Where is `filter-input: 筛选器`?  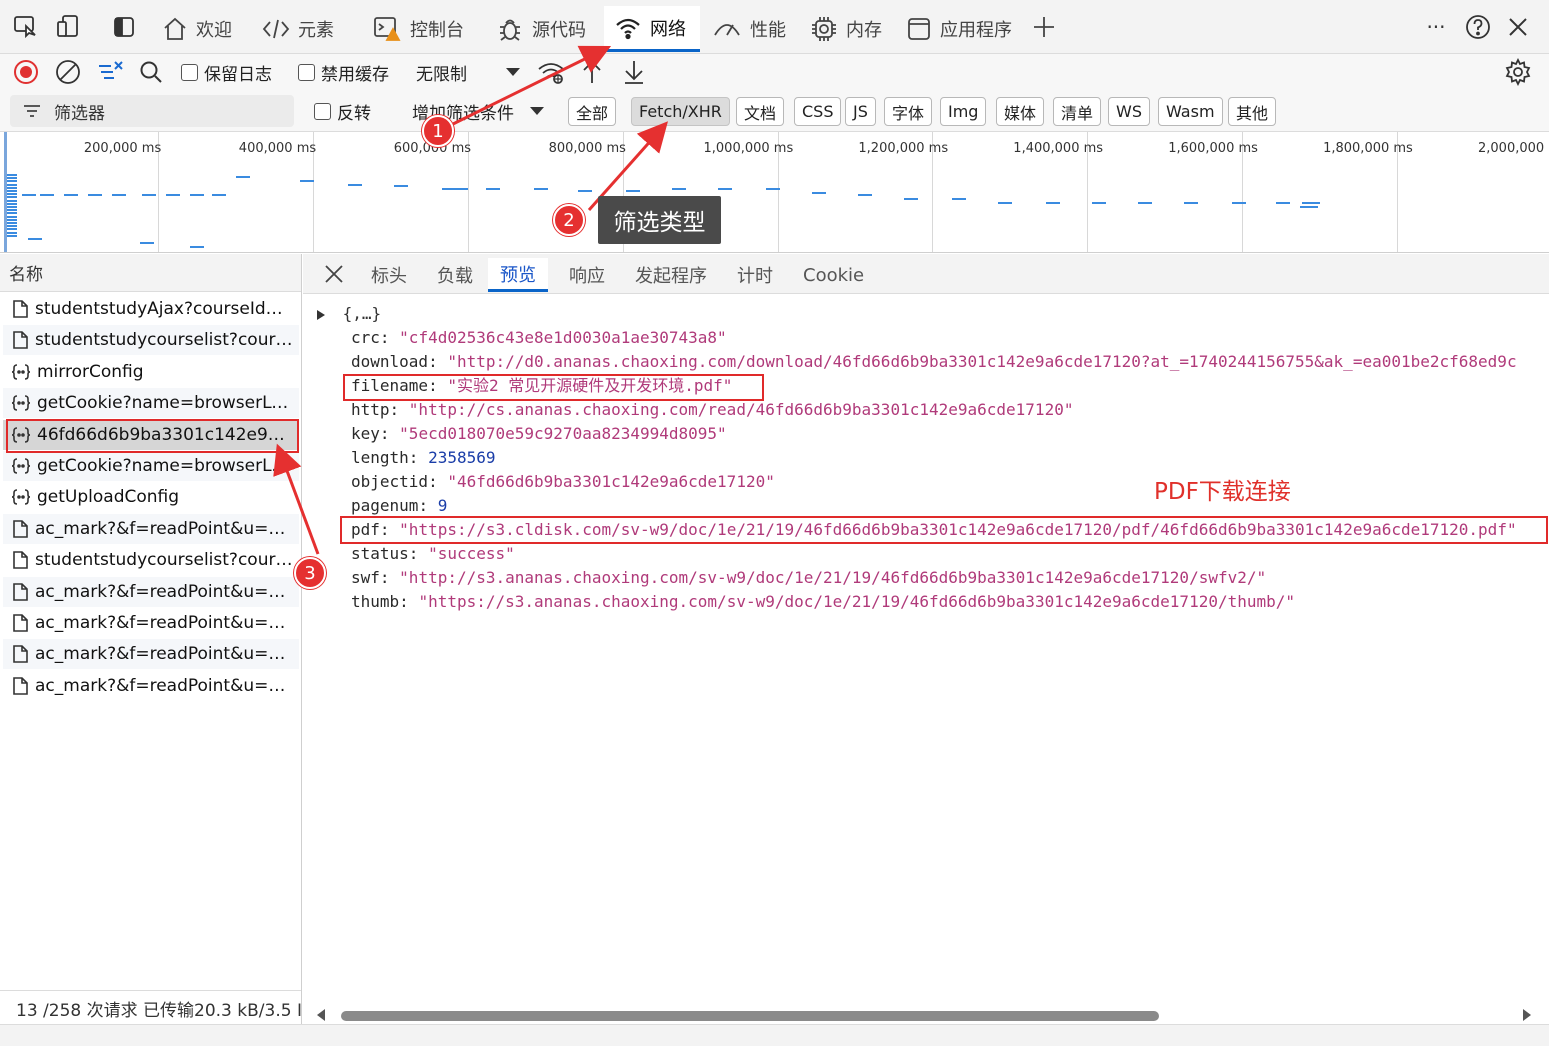 filter-input: 筛选器 is located at coordinates (152, 111).